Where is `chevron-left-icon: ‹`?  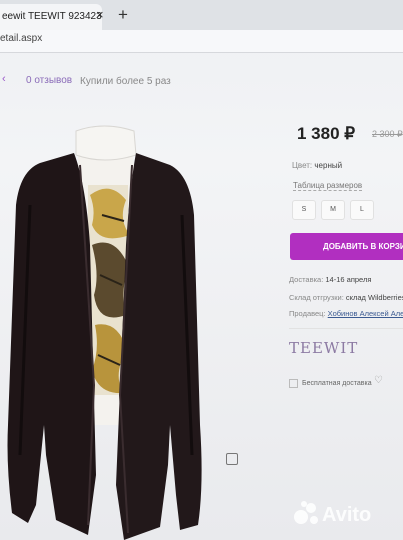 chevron-left-icon: ‹ is located at coordinates (4, 79).